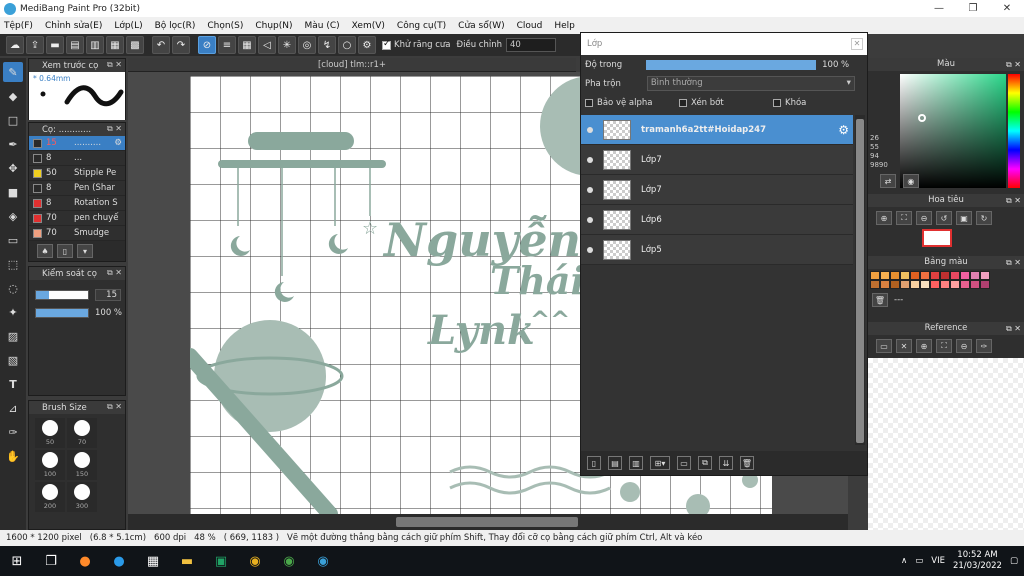  What do you see at coordinates (45, 251) in the screenshot?
I see `brush-add-icon: ♠` at bounding box center [45, 251].